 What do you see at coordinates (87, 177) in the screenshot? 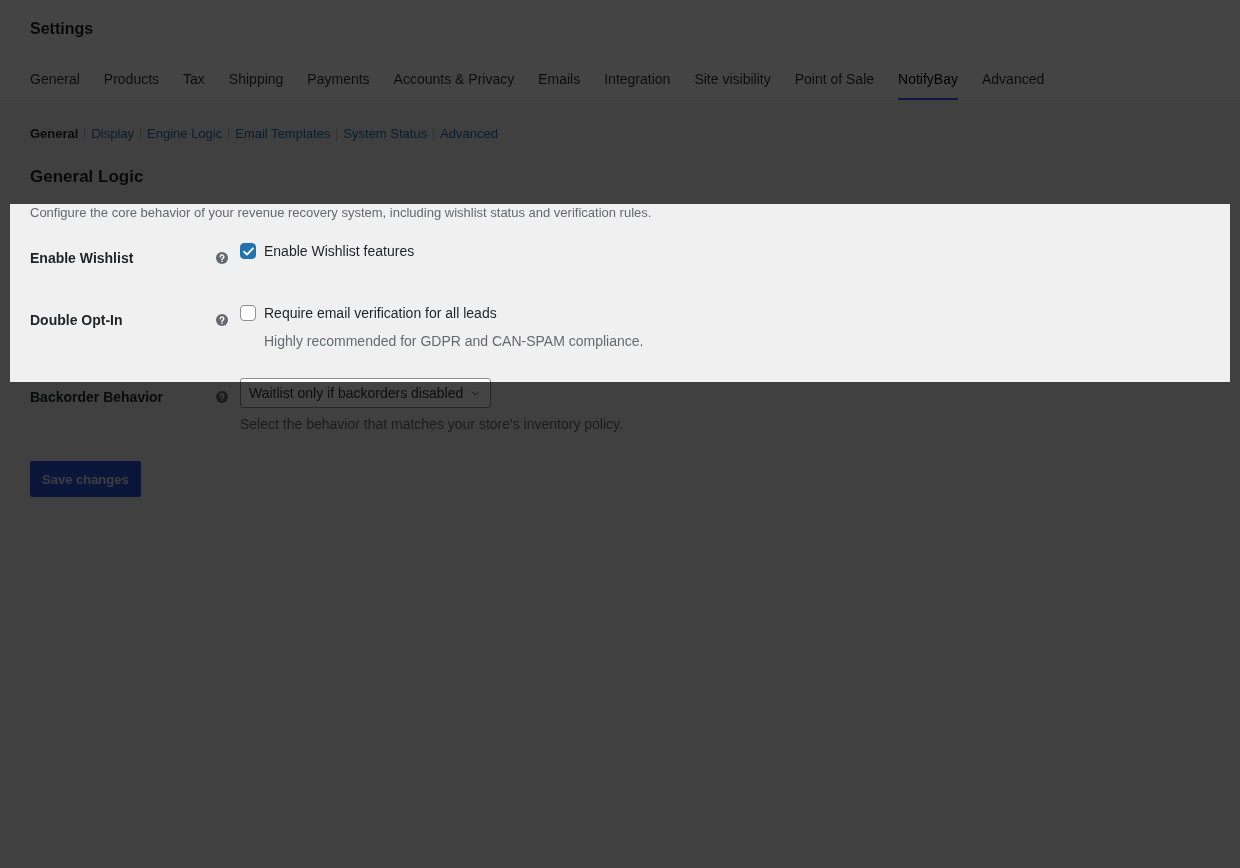
I see `section-title: General Logic` at bounding box center [87, 177].